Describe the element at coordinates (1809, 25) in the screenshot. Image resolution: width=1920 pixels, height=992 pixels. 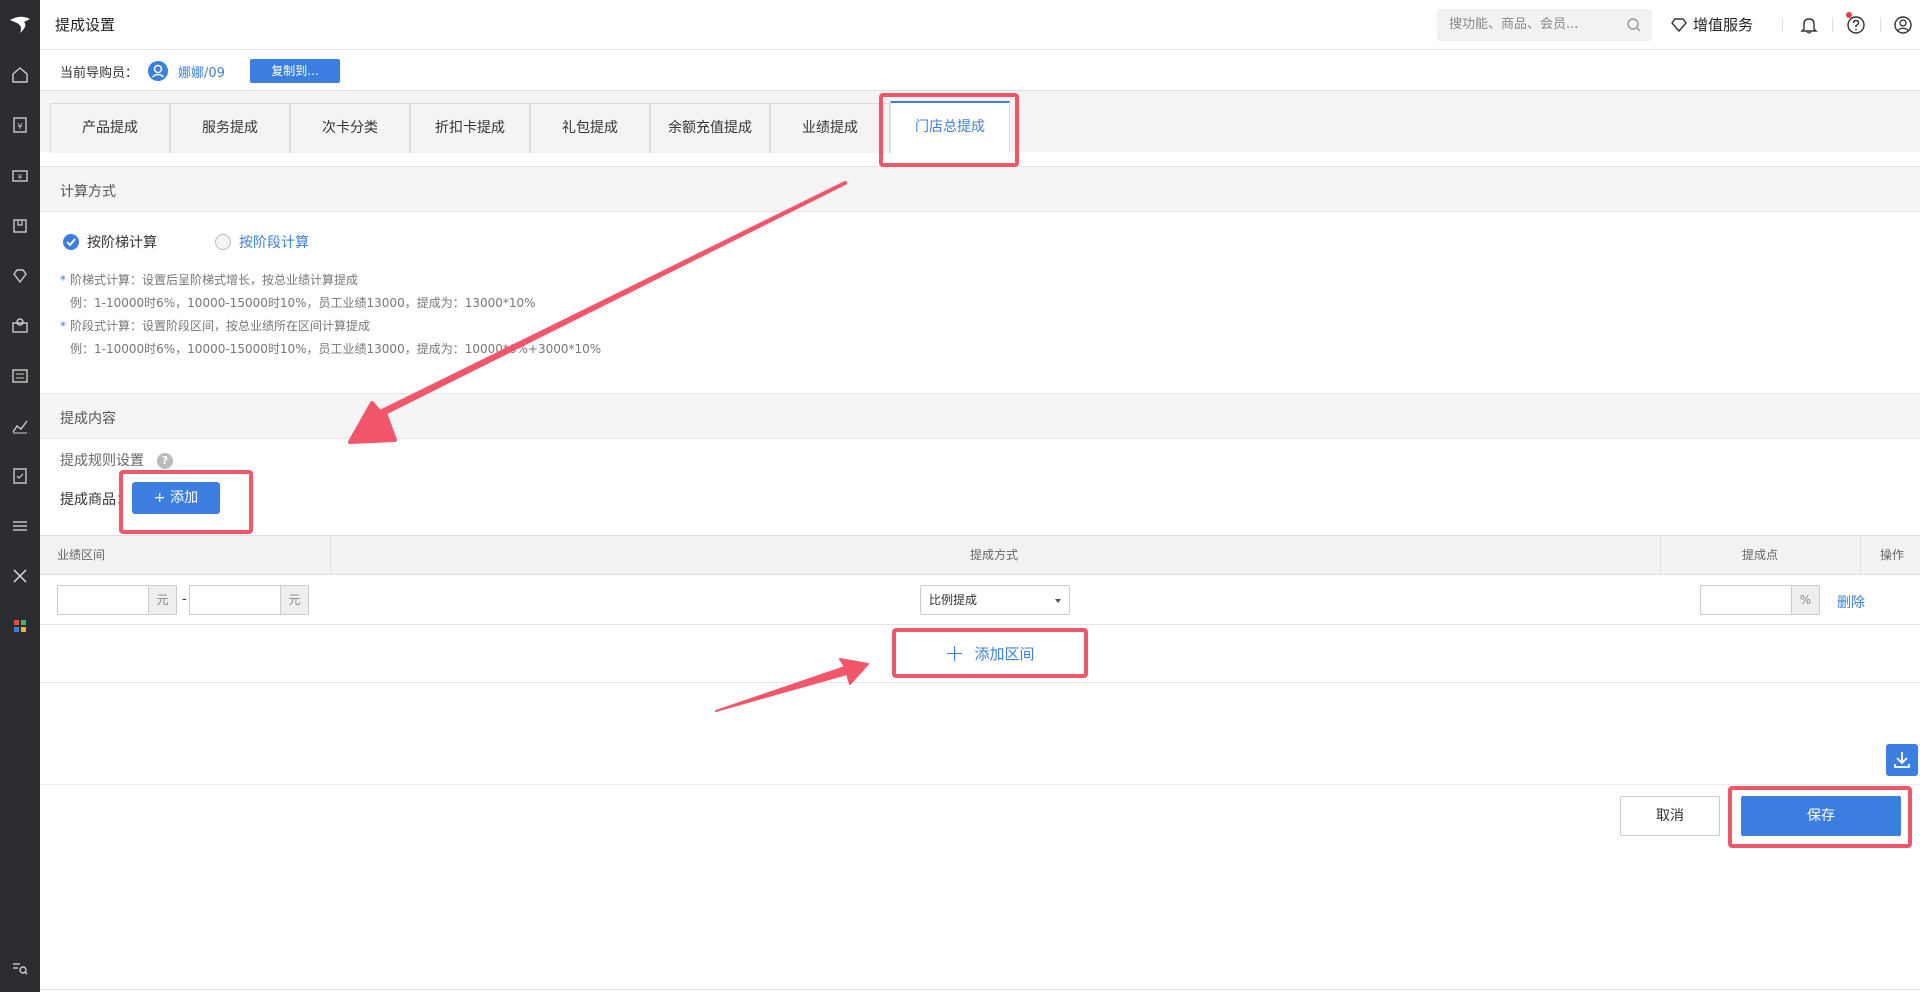
I see `bell-icon` at that location.